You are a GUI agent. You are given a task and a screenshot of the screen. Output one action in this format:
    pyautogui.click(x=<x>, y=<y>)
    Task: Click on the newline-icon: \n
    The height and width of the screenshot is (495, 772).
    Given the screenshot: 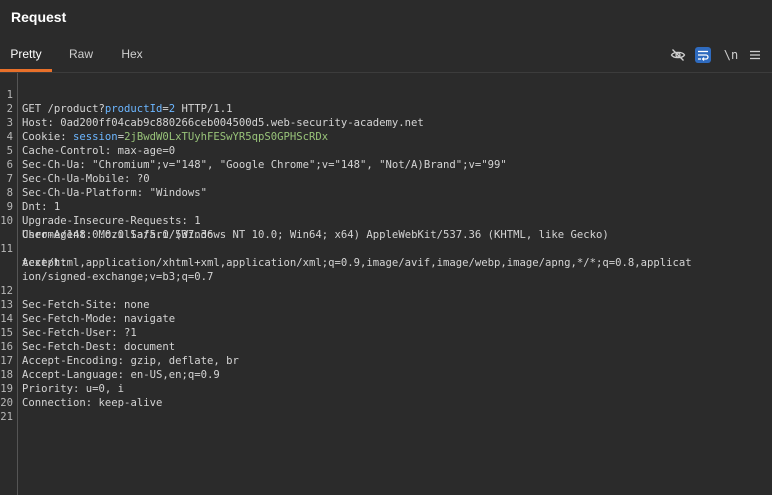 What is the action you would take?
    pyautogui.click(x=731, y=55)
    